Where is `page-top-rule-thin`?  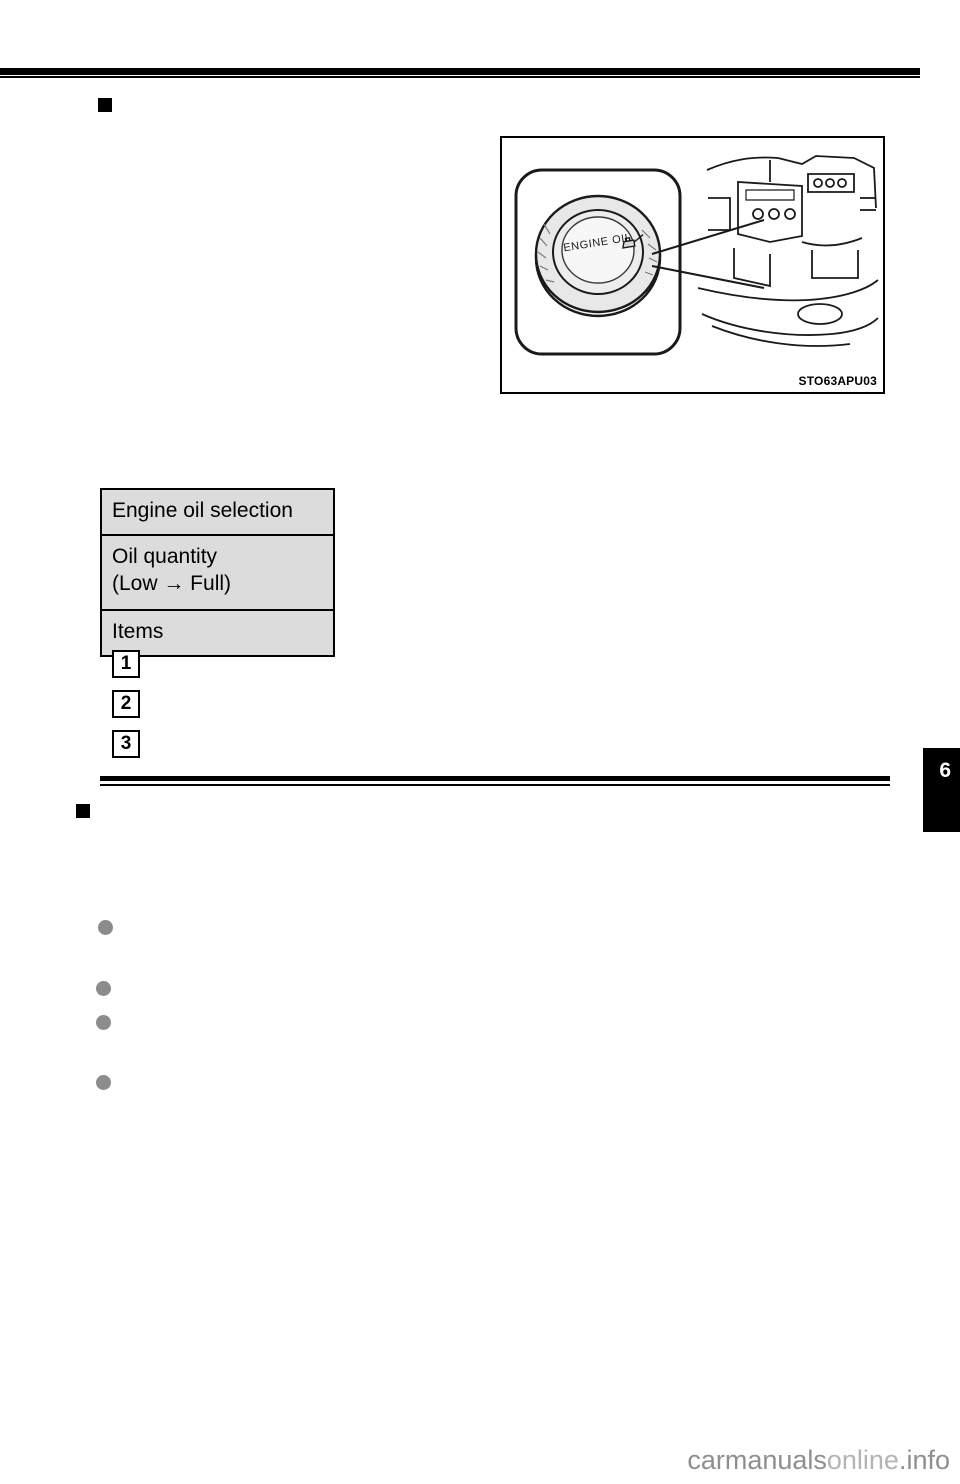 page-top-rule-thin is located at coordinates (460, 77).